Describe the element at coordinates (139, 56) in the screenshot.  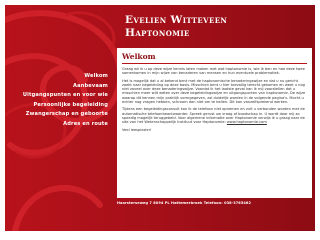
I see `page-title: Welkom` at that location.